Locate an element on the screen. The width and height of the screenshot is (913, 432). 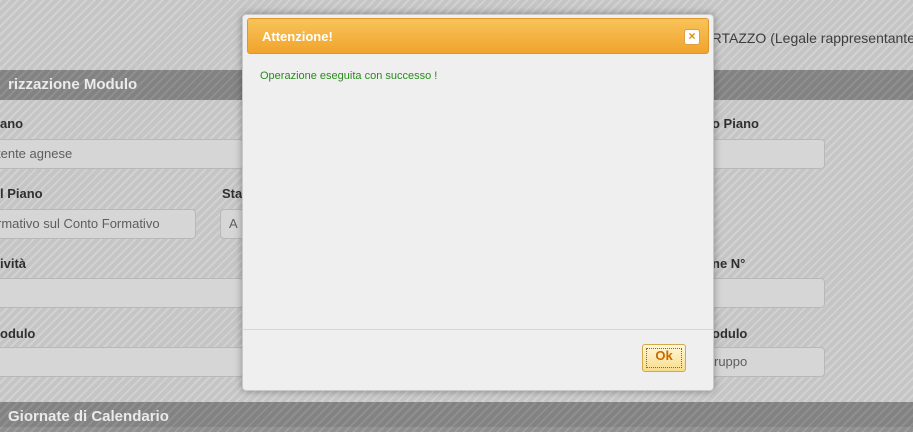
close-icon: × is located at coordinates (692, 37).